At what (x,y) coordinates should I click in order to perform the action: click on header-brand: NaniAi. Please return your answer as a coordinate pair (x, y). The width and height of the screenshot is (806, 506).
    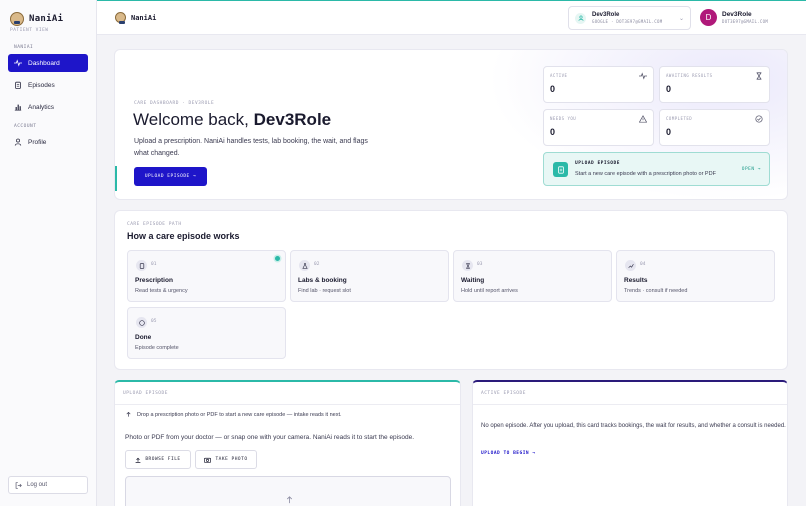
    Looking at the image, I should click on (135, 18).